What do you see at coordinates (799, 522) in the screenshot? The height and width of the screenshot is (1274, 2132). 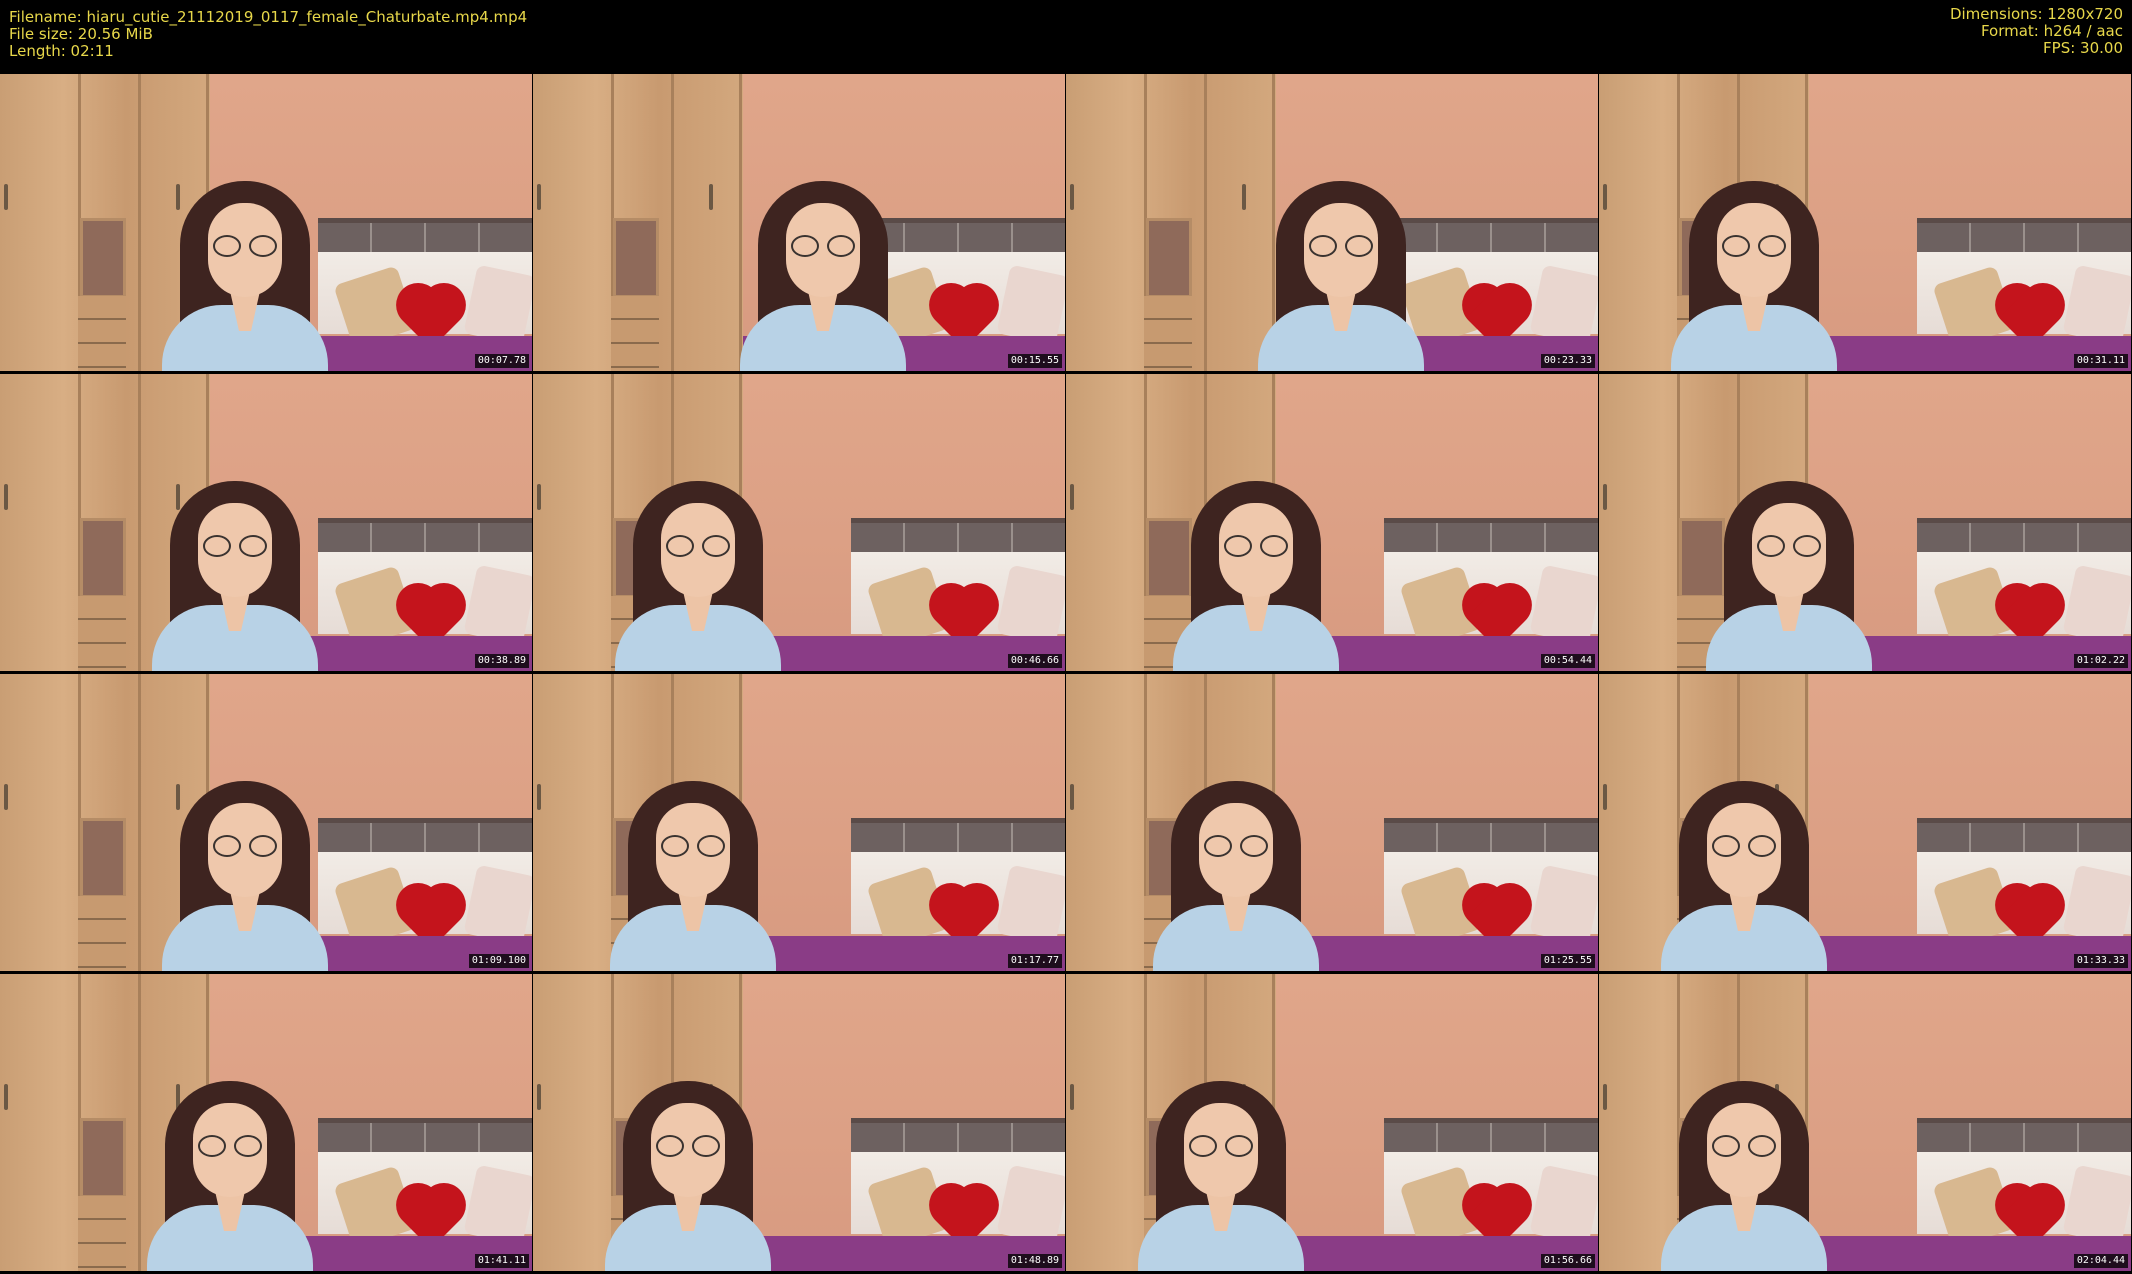 I see `thumbnail-frame: 00:46.66` at bounding box center [799, 522].